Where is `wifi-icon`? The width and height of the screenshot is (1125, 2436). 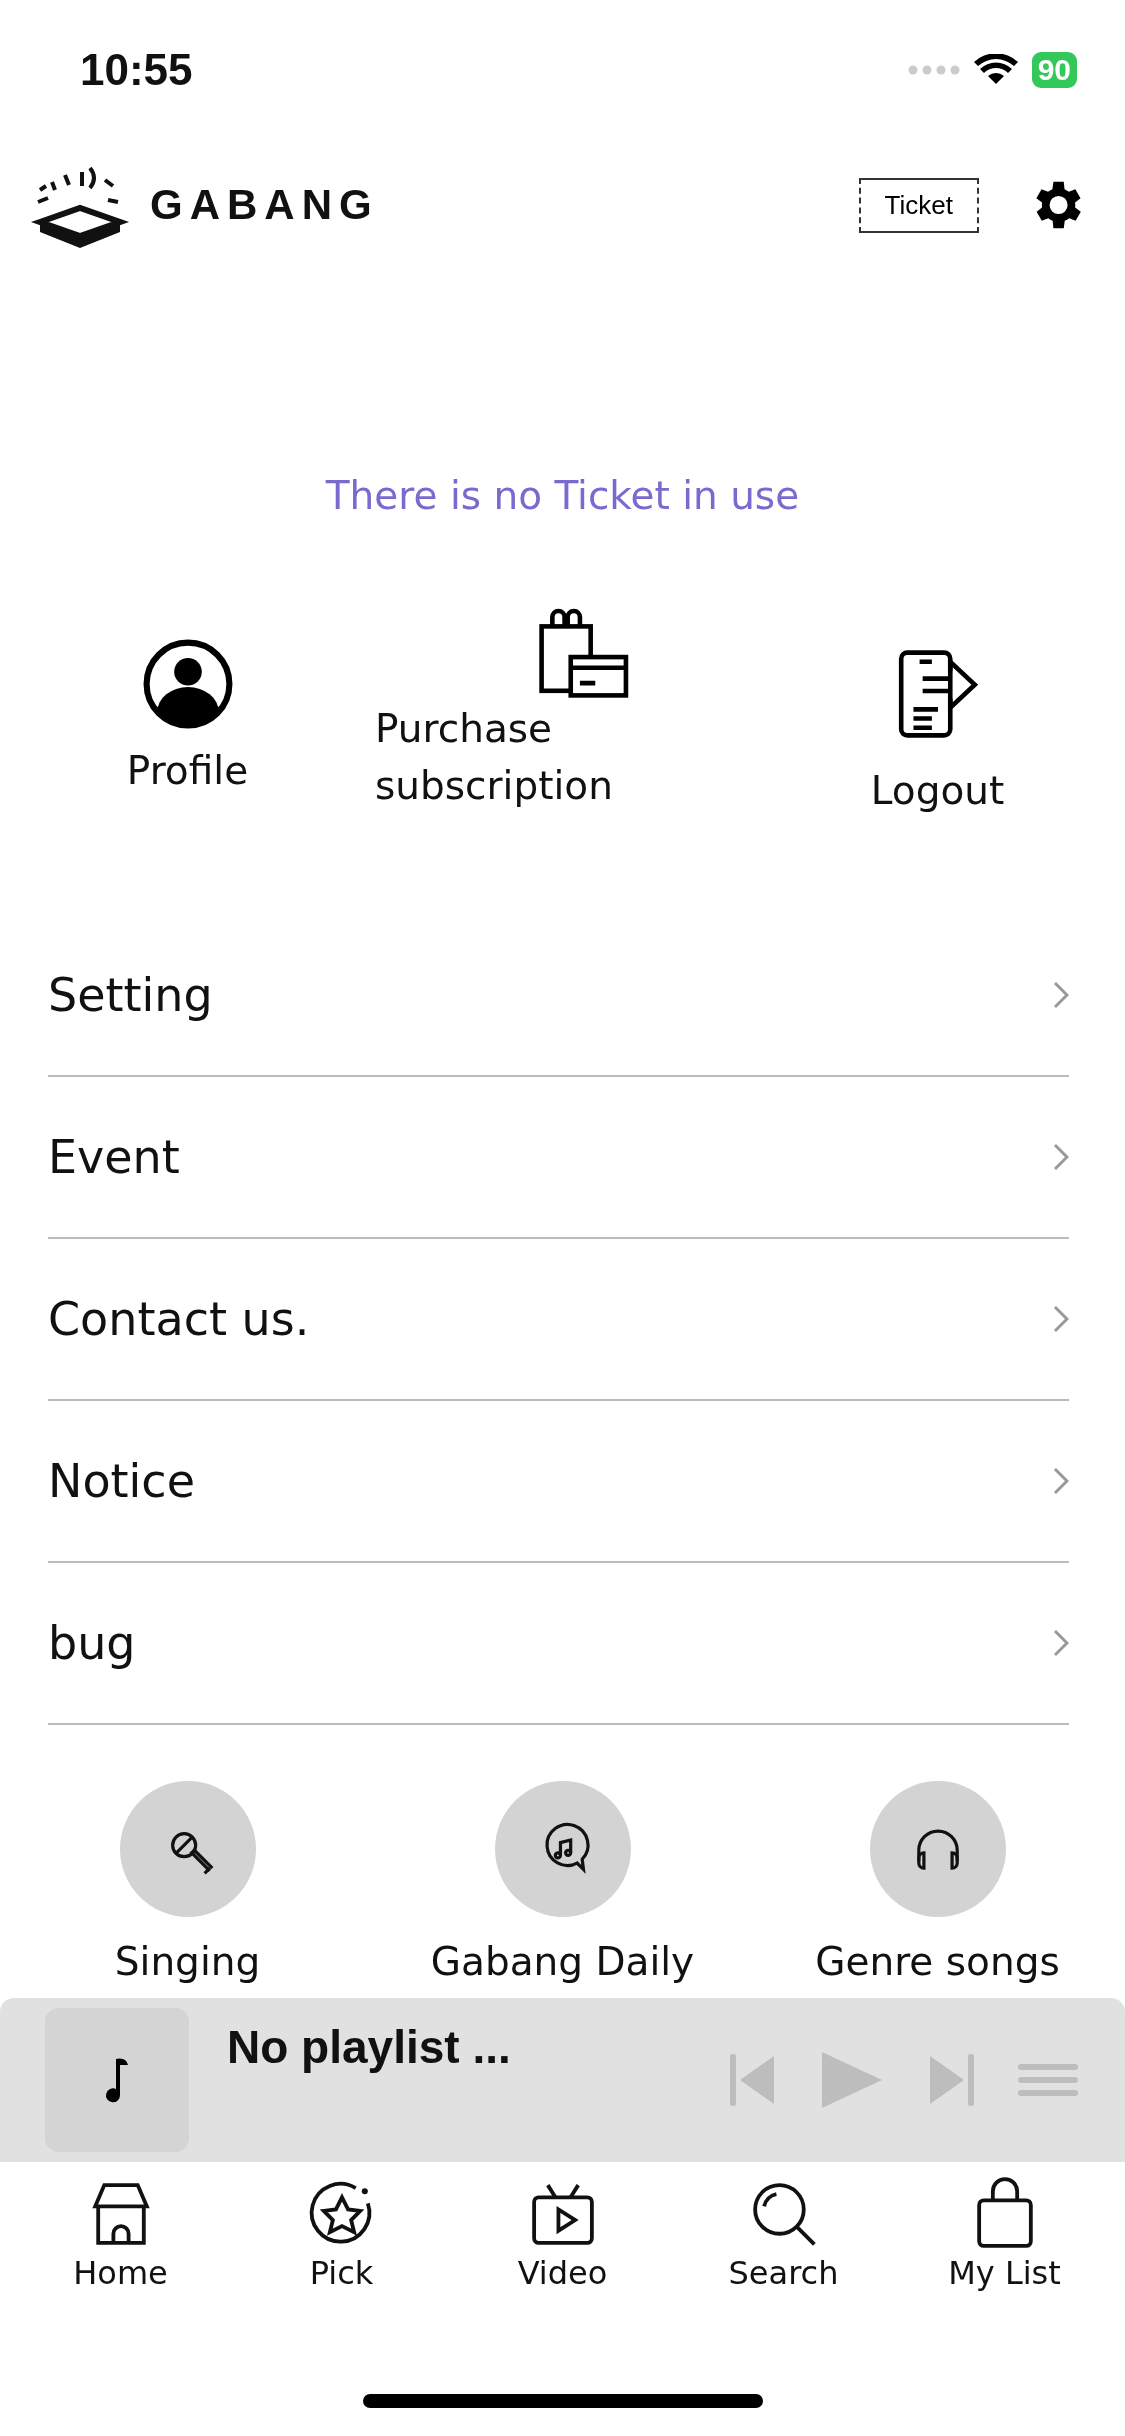 wifi-icon is located at coordinates (995, 70).